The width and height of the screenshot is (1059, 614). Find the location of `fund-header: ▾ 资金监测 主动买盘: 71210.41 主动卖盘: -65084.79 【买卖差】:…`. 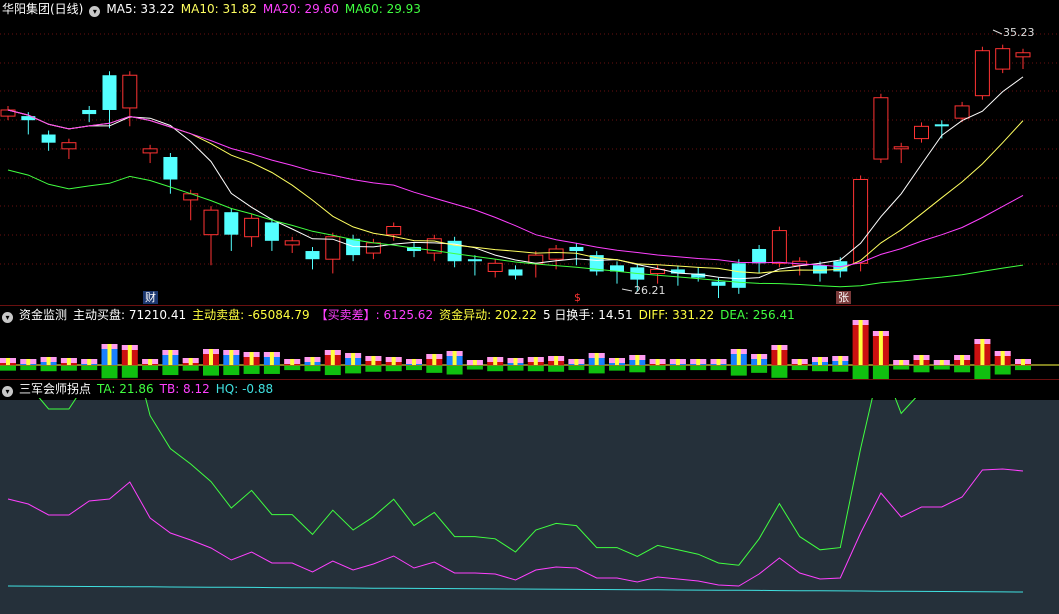

fund-header: ▾ 资金监测 主动买盘: 71210.41 主动卖盘: -65084.79 【买卖差】:… is located at coordinates (400, 315).